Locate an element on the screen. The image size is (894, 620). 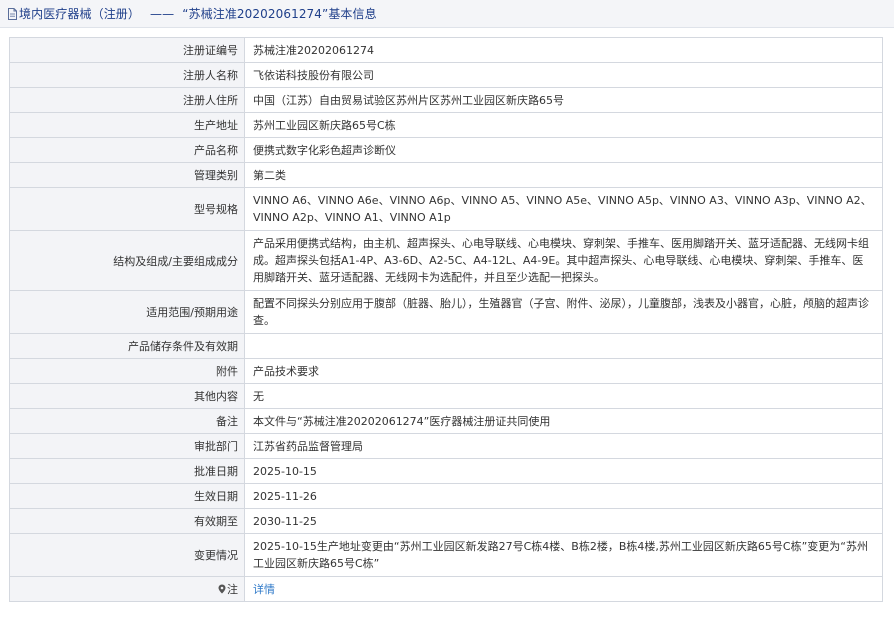
row-value is located at coordinates (563, 346).